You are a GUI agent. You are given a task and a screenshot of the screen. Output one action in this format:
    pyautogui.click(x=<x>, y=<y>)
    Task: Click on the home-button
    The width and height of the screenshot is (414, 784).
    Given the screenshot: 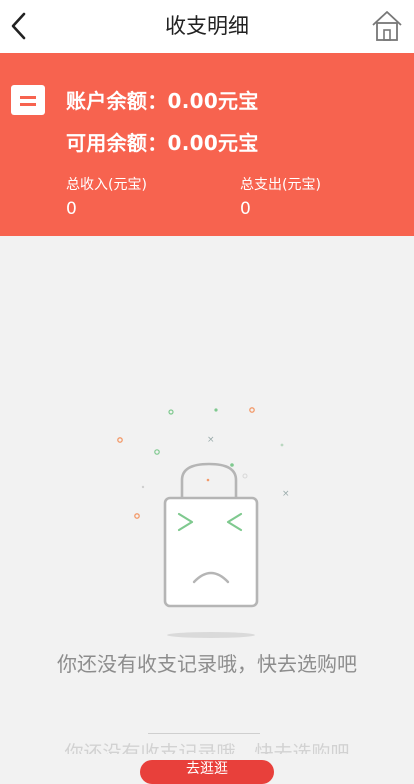 What is the action you would take?
    pyautogui.click(x=387, y=26)
    